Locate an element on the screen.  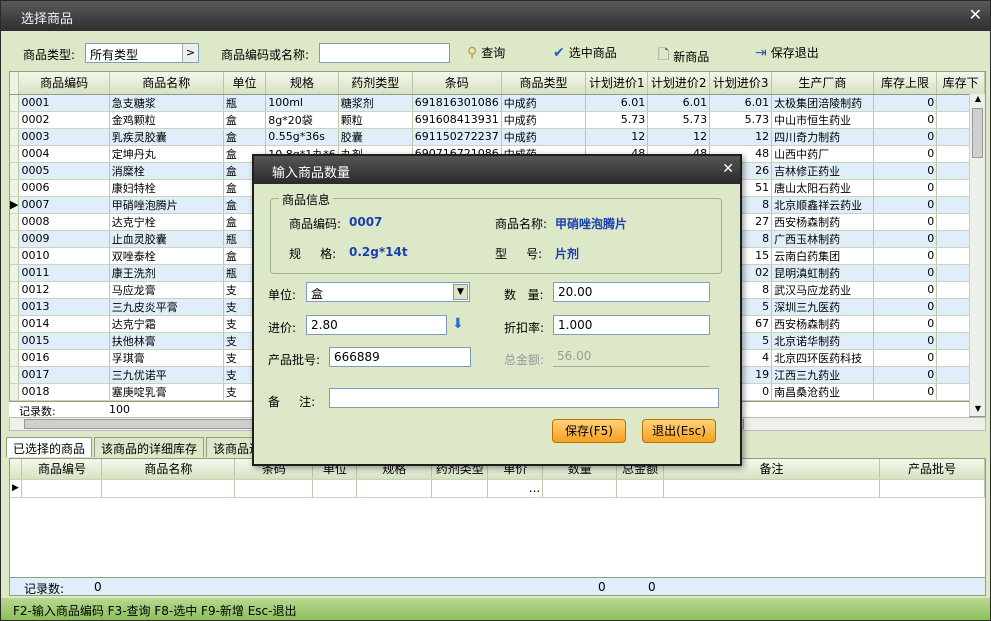
spec-value: 0.2g*14t is located at coordinates (378, 252).